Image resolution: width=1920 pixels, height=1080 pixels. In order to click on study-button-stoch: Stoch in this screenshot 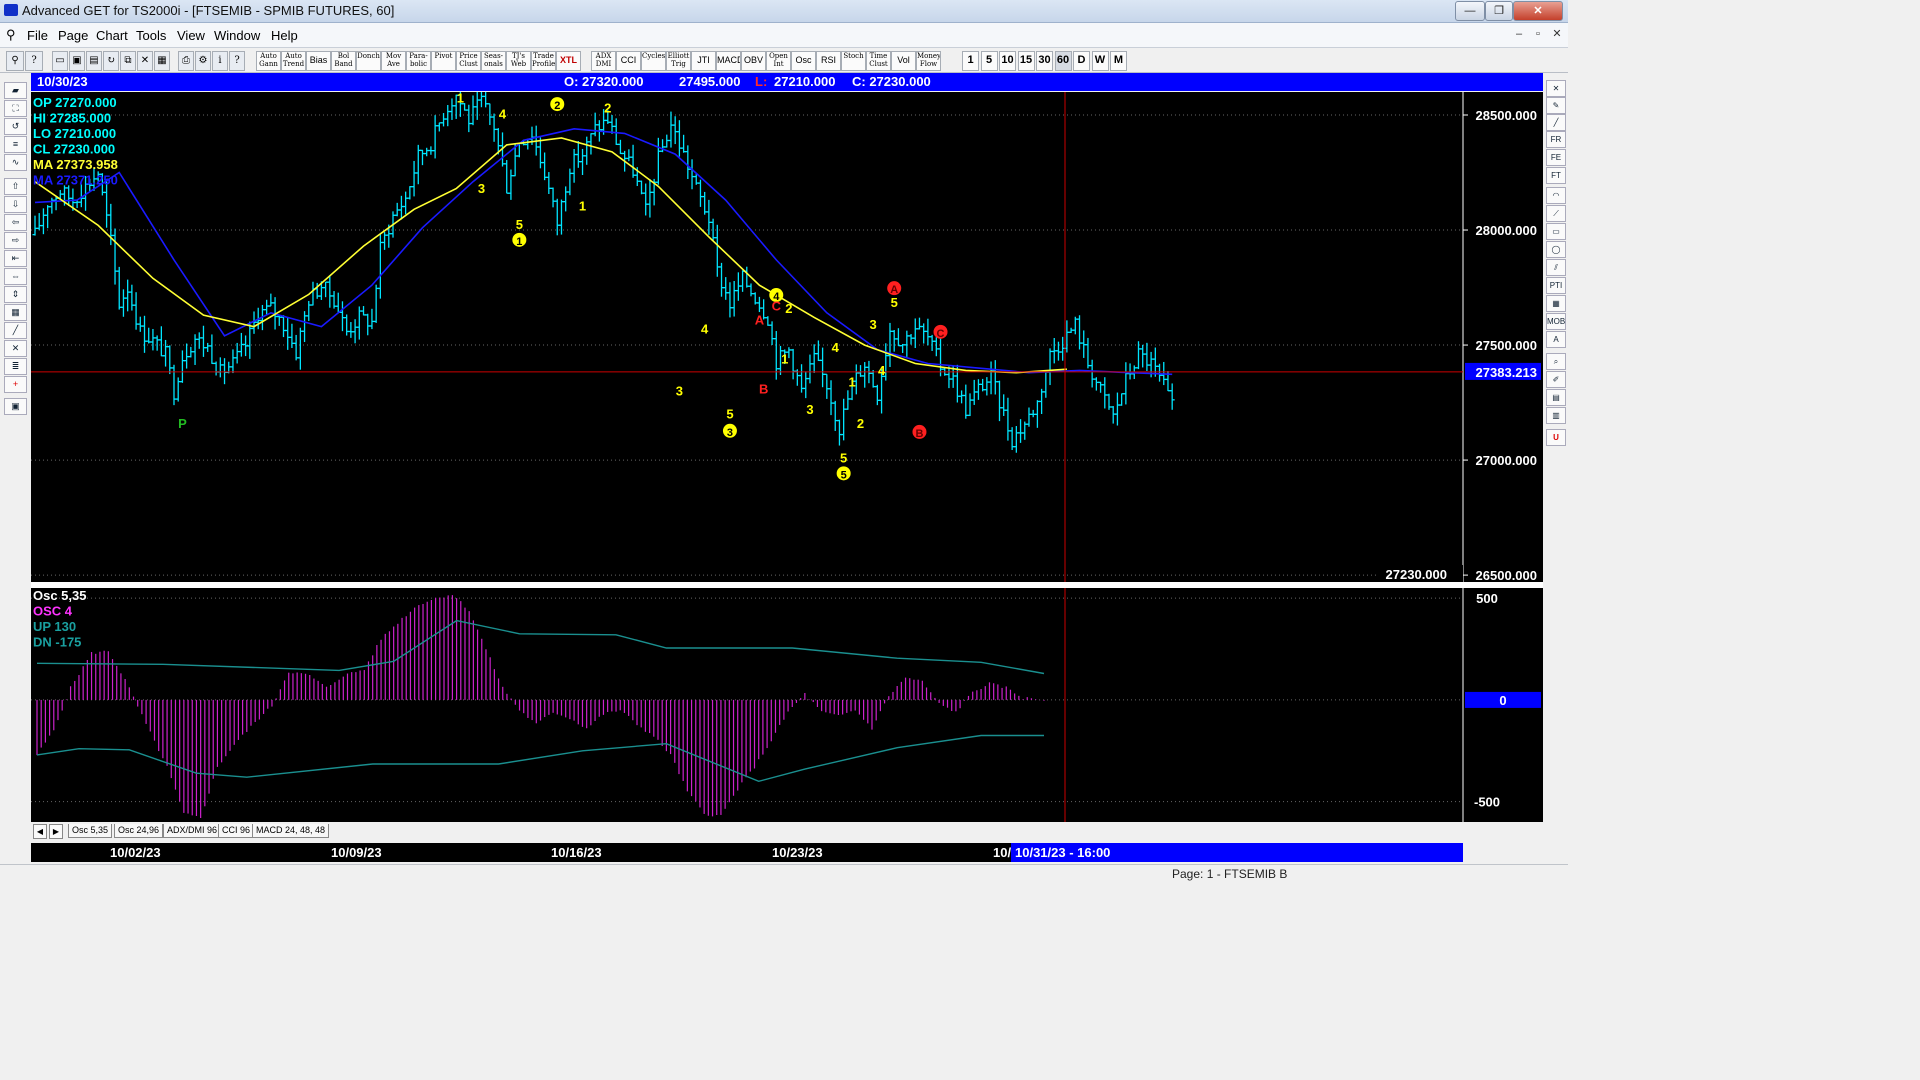, I will do `click(853, 61)`.